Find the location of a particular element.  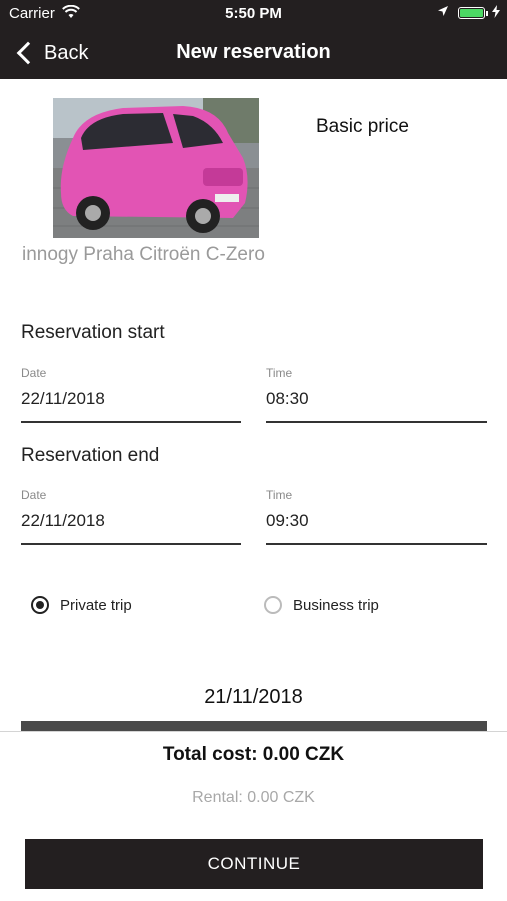

private-trip-radio: Private trip is located at coordinates (81, 605).